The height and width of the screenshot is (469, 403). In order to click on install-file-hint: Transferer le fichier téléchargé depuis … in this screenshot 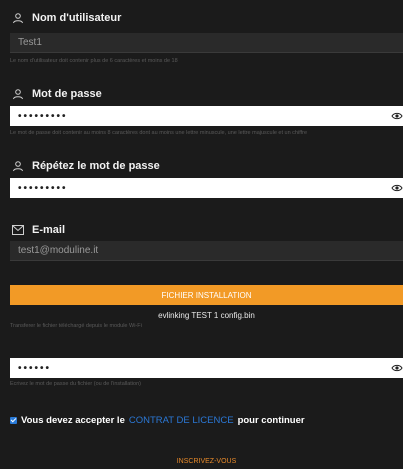, I will do `click(76, 326)`.